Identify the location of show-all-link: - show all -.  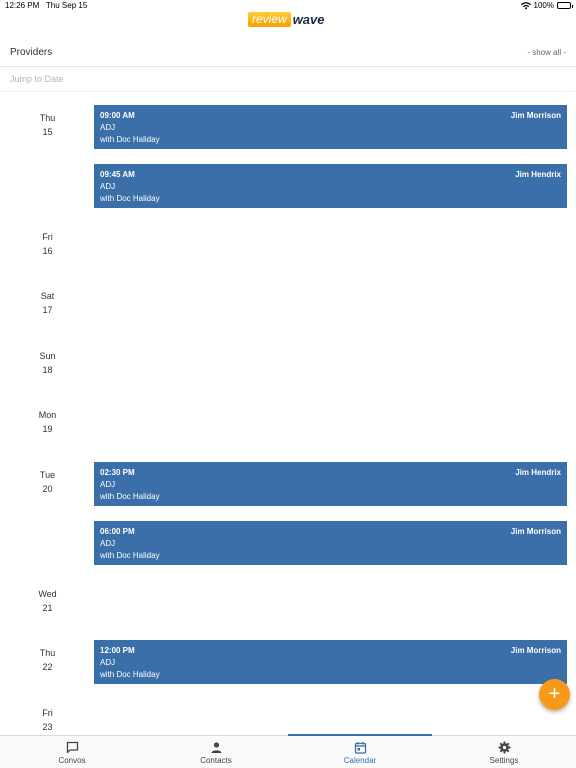
(546, 52).